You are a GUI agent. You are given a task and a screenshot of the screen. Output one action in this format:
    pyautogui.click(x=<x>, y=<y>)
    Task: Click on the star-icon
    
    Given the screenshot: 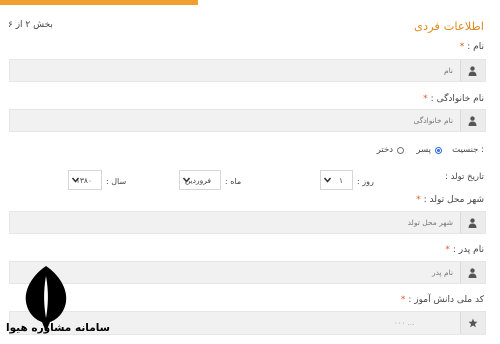 What is the action you would take?
    pyautogui.click(x=472, y=323)
    